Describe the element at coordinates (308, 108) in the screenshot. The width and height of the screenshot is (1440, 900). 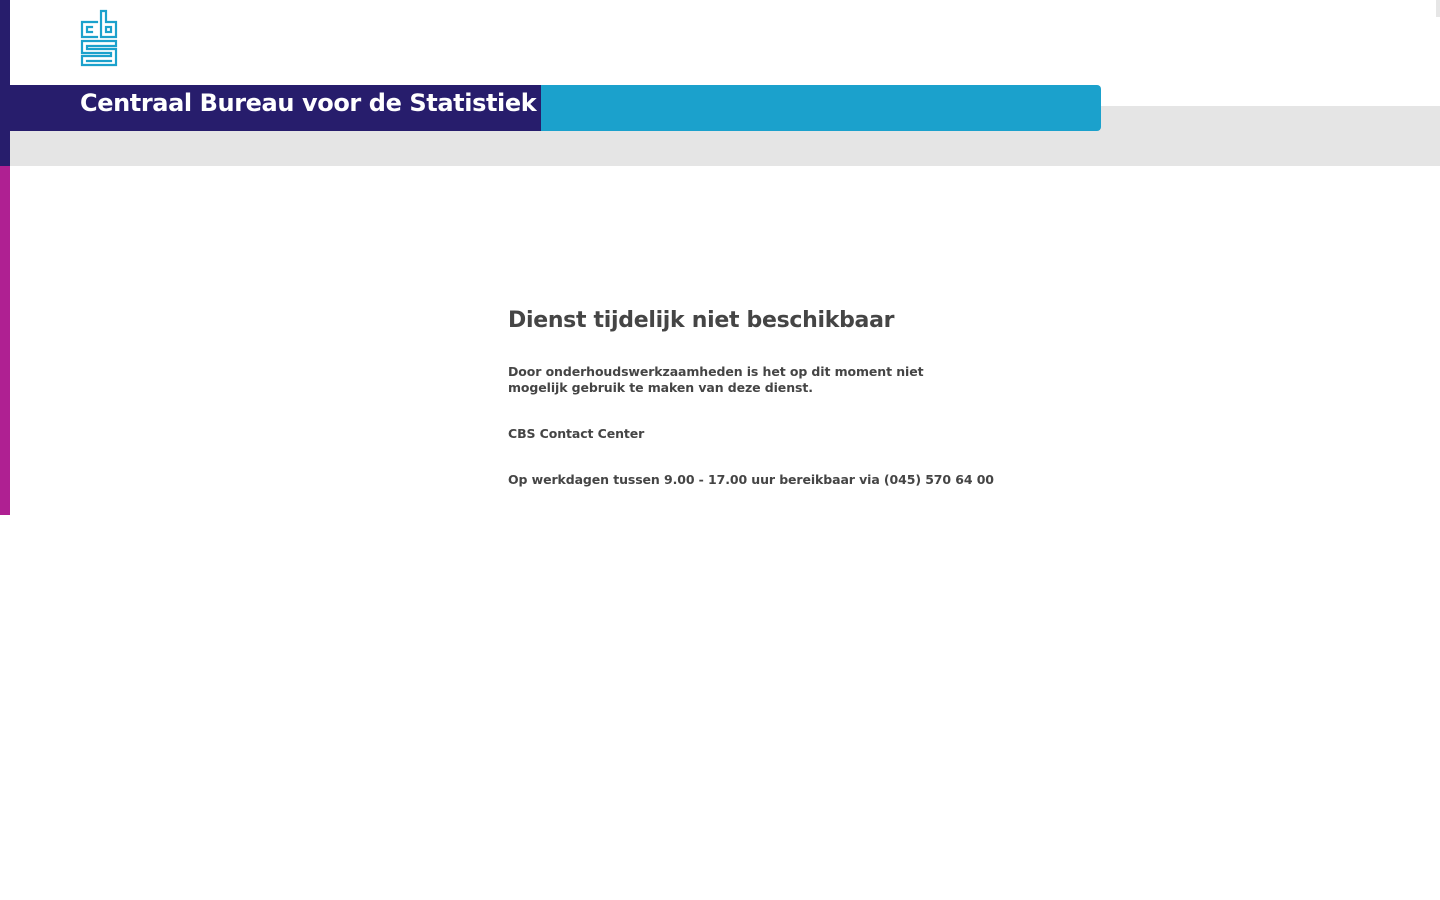
I see `organization-title: Centraal Bureau voor de Statistiek` at that location.